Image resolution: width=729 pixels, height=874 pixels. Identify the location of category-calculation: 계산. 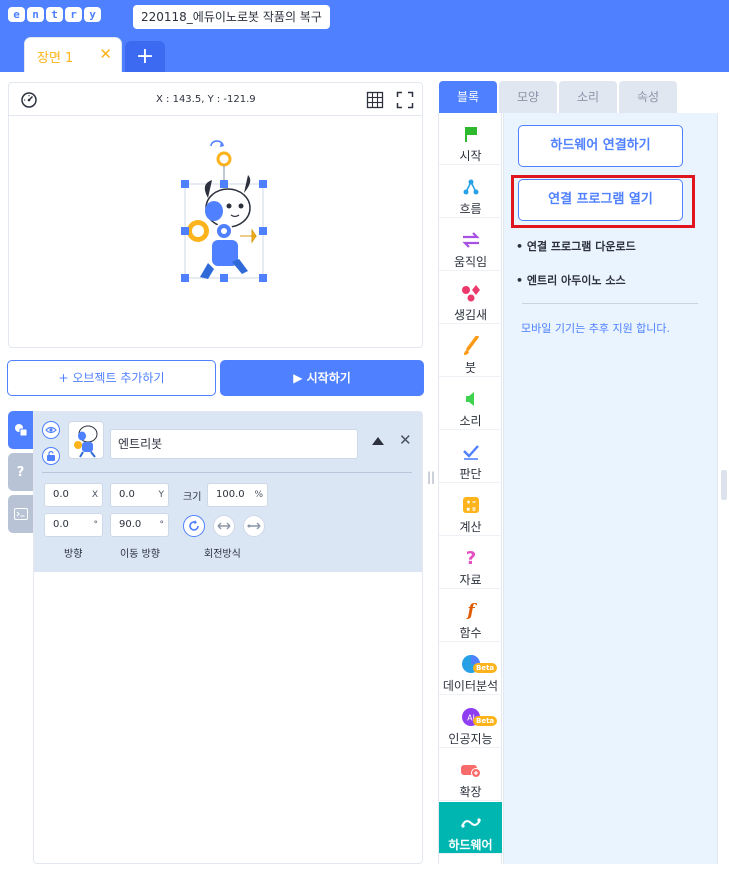
(470, 510).